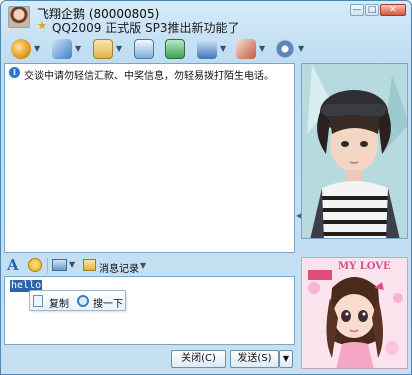 The height and width of the screenshot is (375, 412). Describe the element at coordinates (103, 49) in the screenshot. I see `send-file-icon` at that location.